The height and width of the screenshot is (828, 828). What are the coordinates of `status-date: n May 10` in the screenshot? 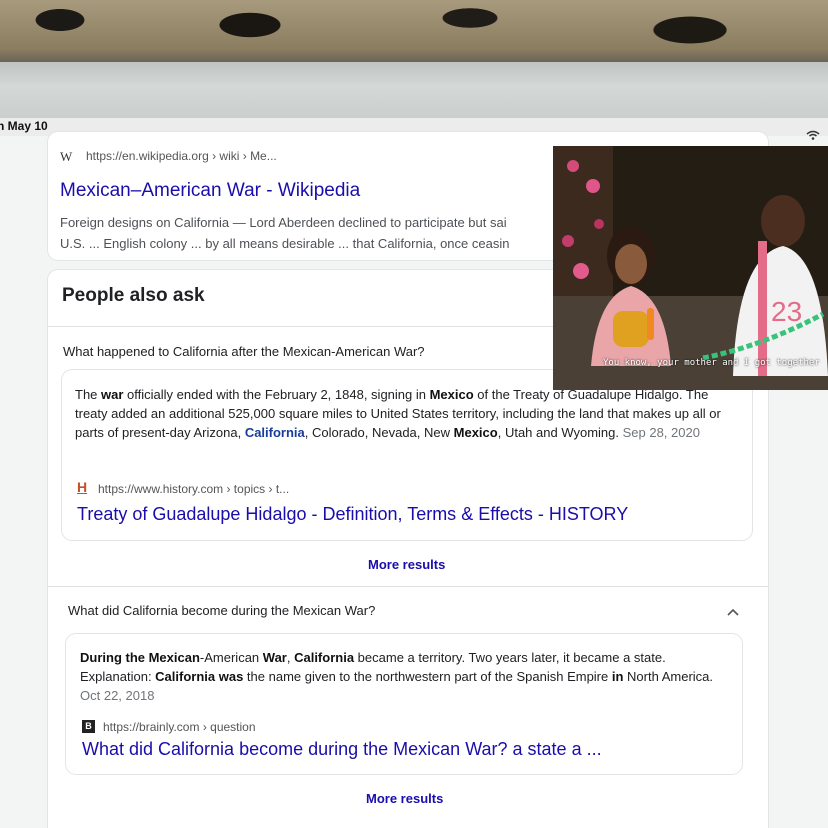 It's located at (24, 126).